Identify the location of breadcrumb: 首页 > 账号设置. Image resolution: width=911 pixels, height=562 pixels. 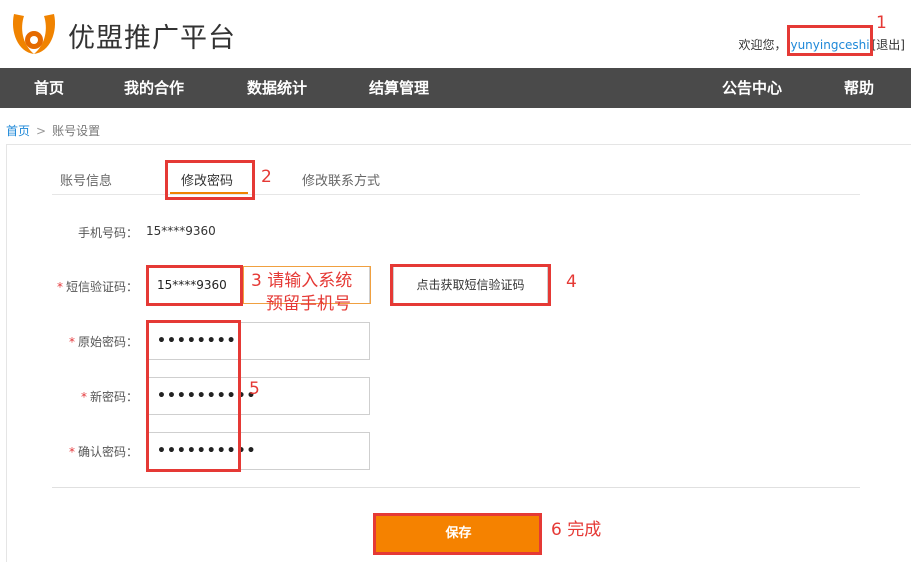
(53, 130).